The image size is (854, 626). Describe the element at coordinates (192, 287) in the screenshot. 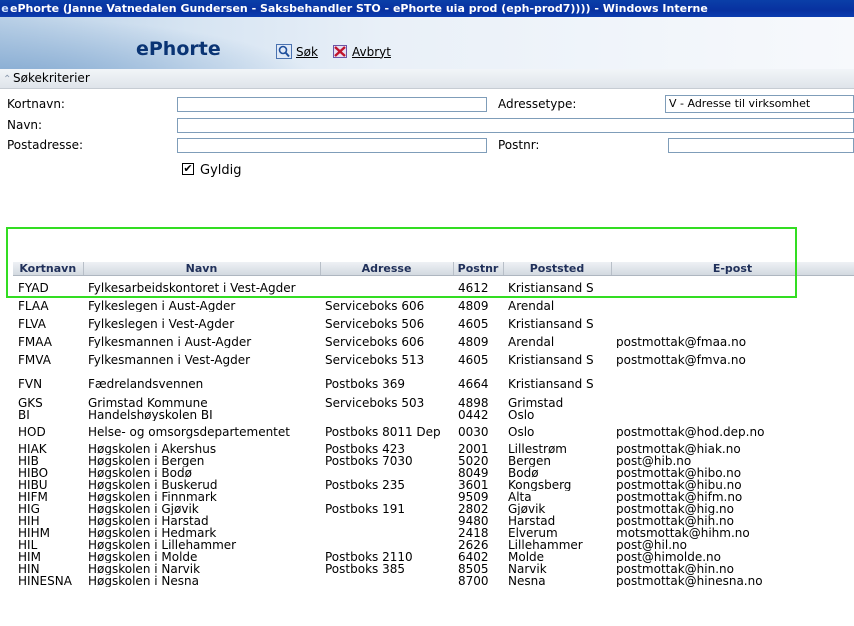

I see `cell-navn: Fylkesarbeidskontoret i Vest-Agder` at that location.